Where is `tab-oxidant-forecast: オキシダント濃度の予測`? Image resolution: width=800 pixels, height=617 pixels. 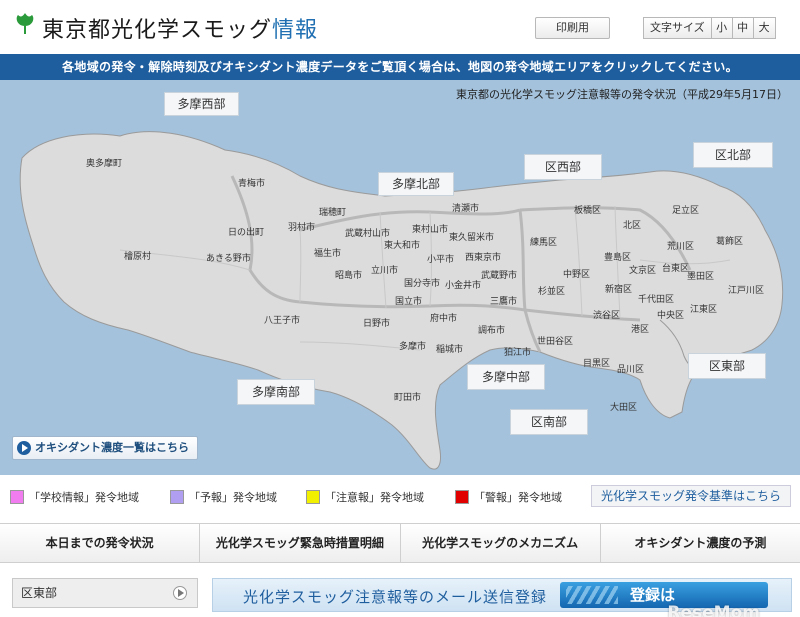
tab-oxidant-forecast: オキシダント濃度の予測 is located at coordinates (700, 543).